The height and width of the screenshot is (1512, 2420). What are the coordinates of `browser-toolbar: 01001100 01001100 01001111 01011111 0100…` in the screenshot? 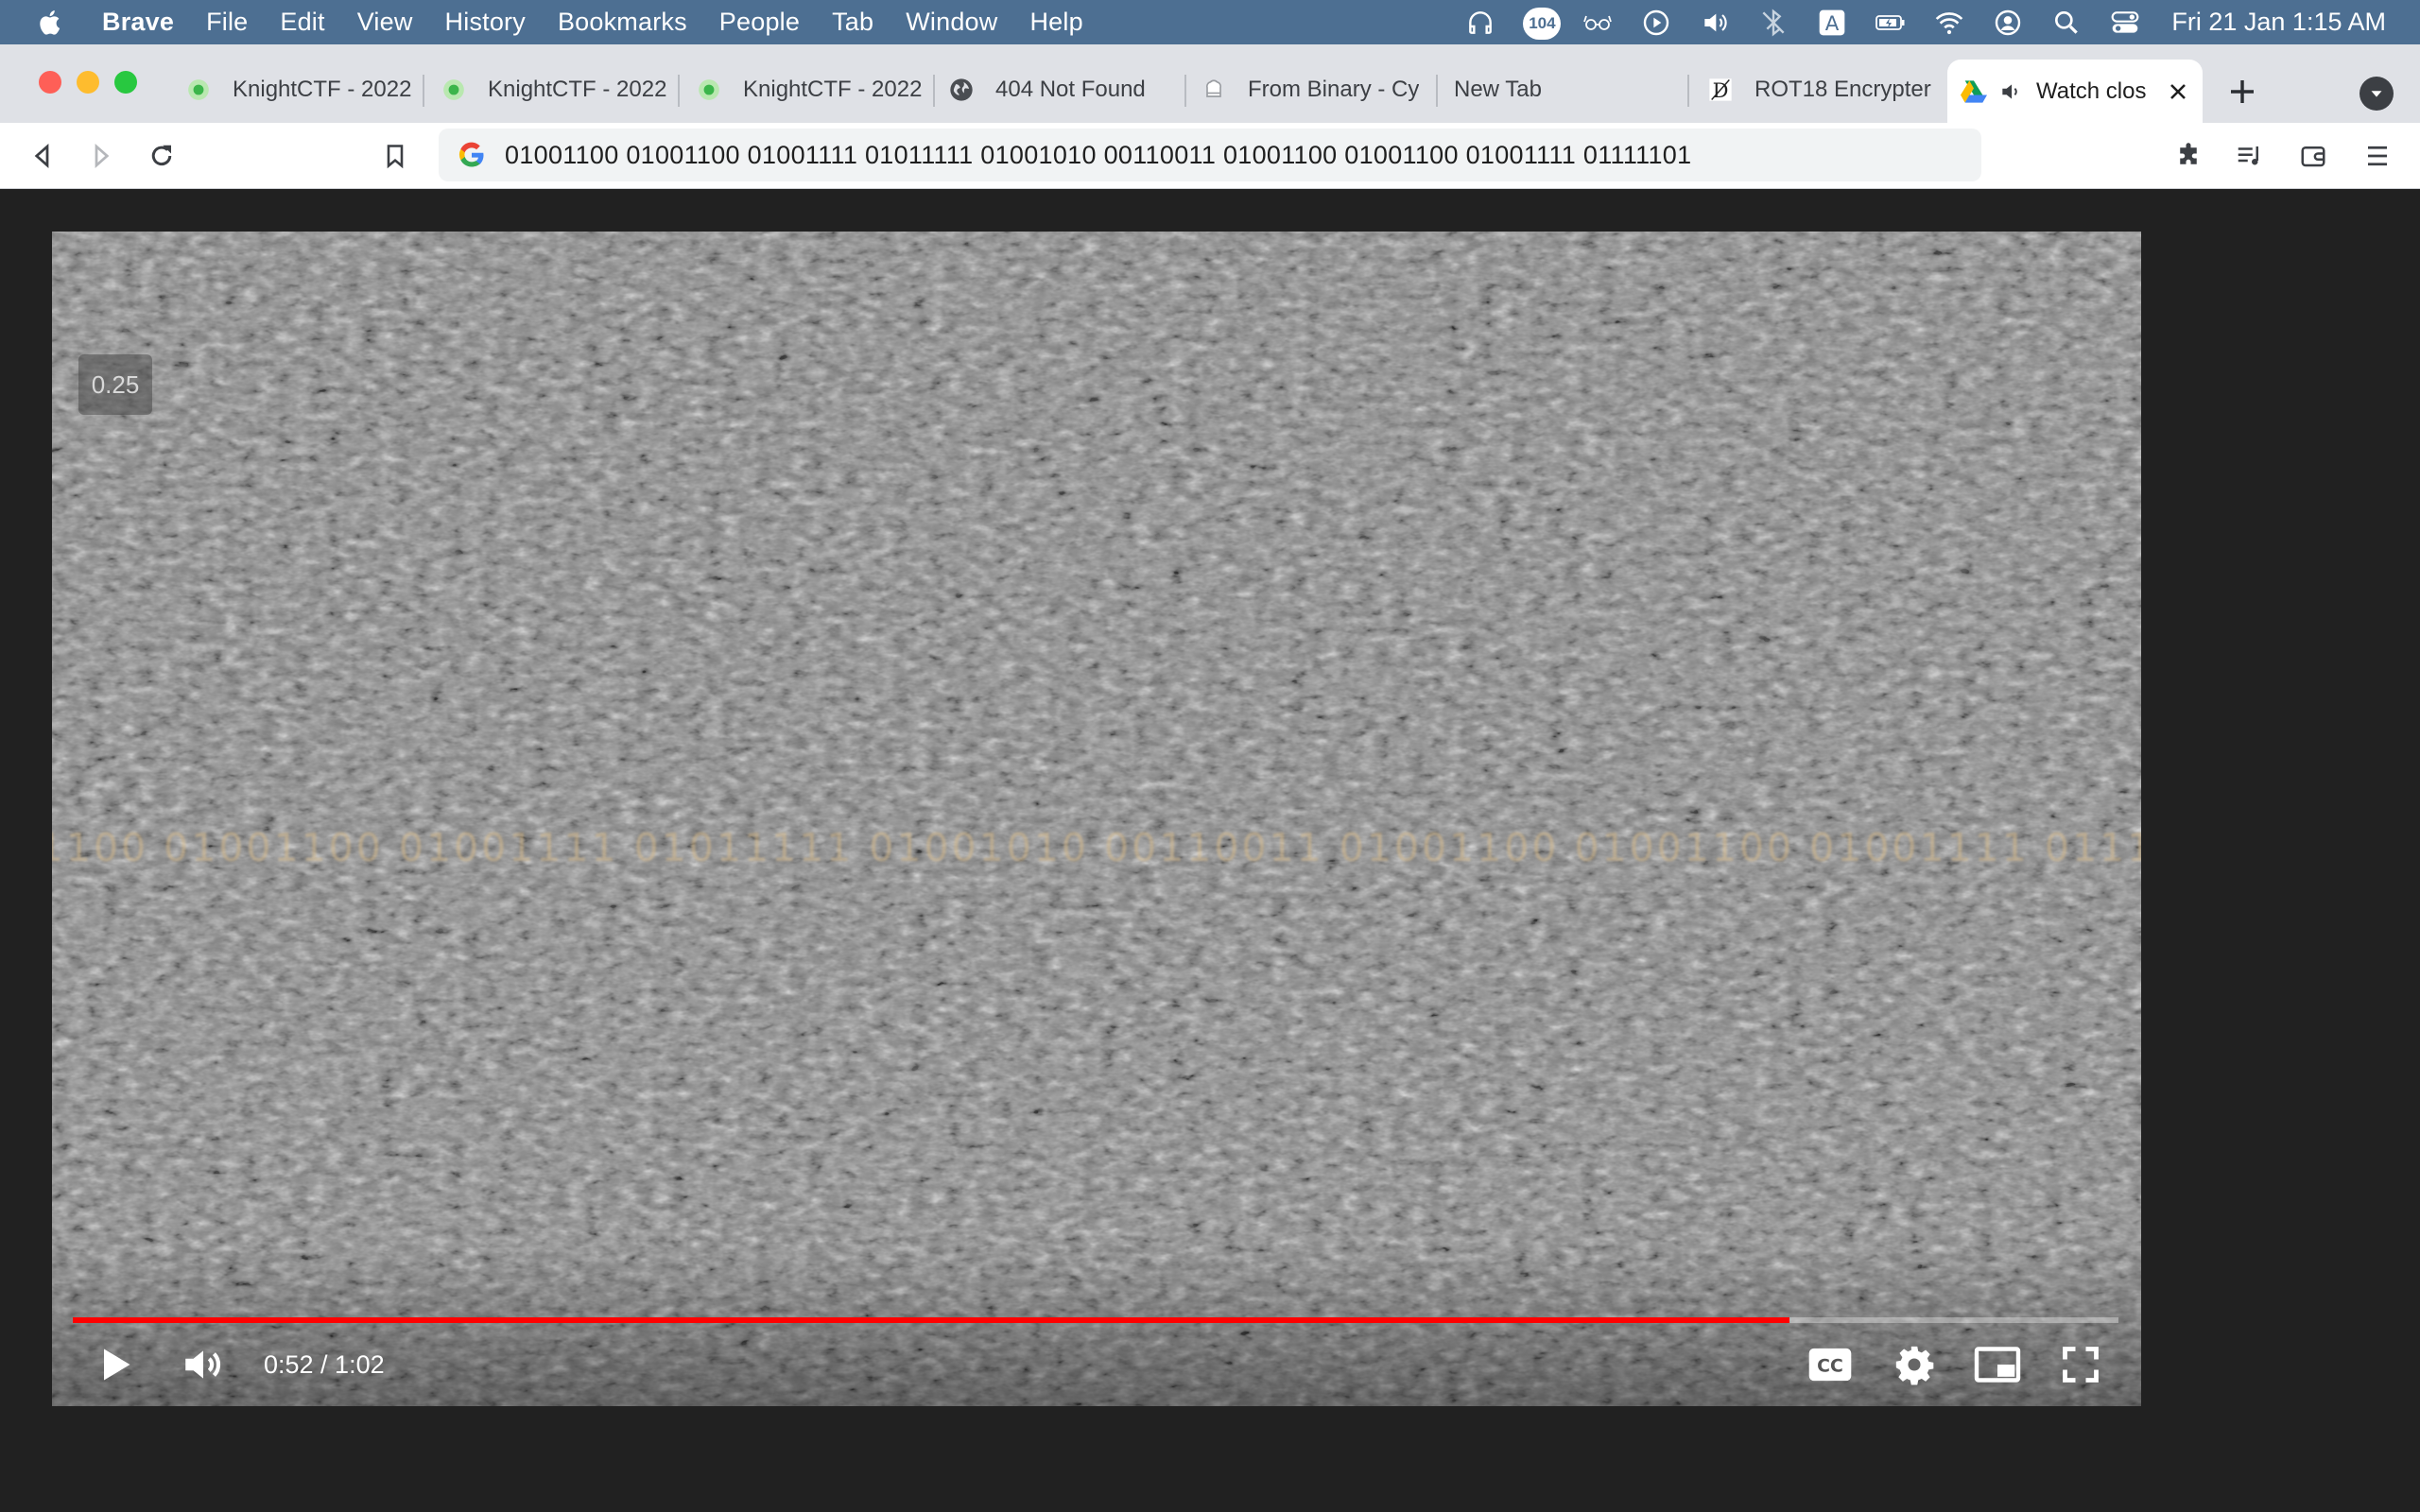 It's located at (1210, 156).